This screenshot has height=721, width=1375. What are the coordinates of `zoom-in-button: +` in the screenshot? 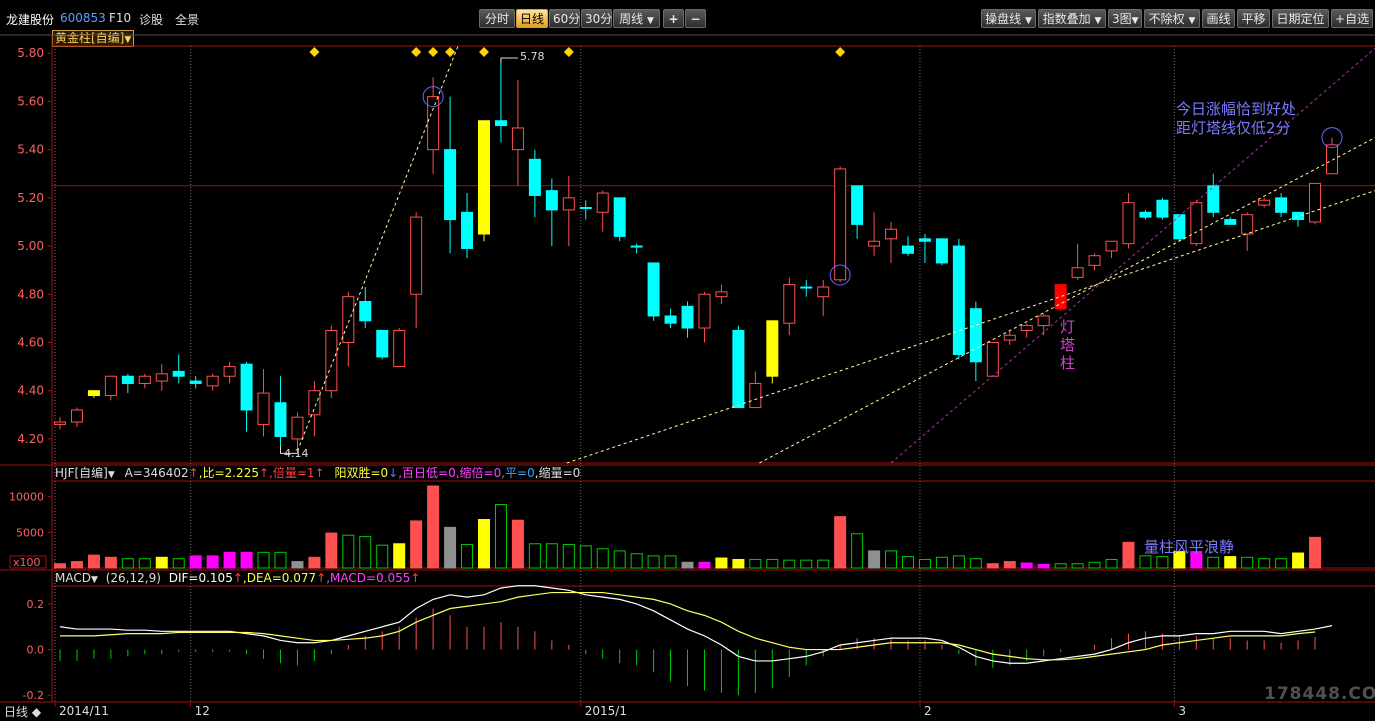 It's located at (673, 18).